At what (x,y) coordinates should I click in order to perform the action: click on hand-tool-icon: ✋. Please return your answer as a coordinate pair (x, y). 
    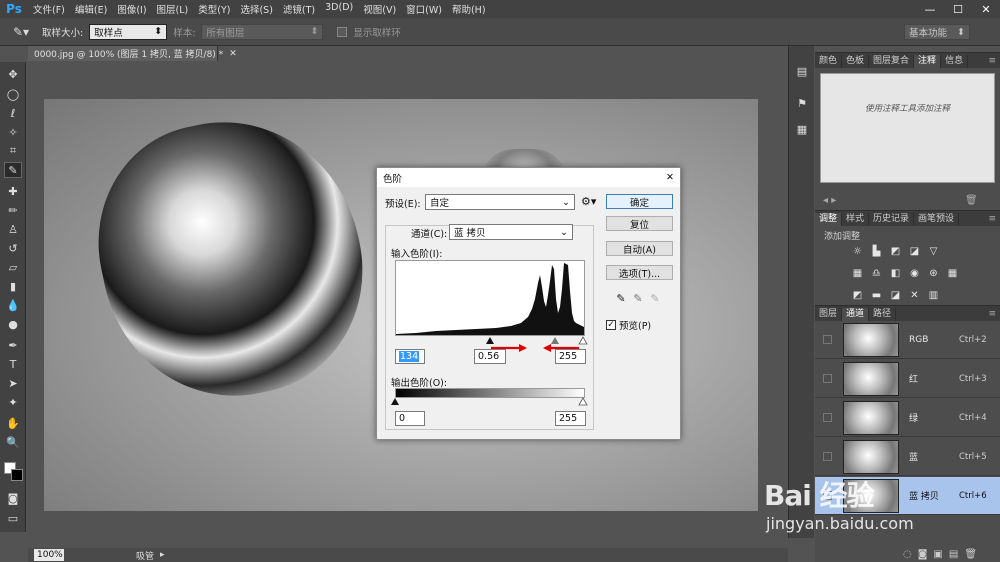
    Looking at the image, I should click on (13, 423).